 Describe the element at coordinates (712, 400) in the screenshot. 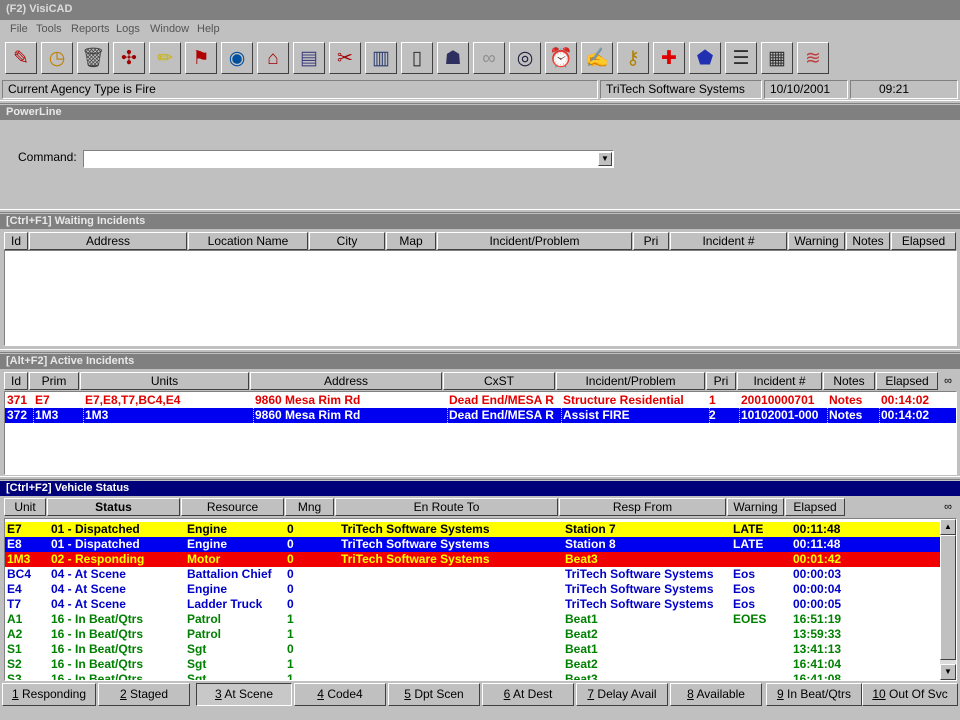

I see `cell-pri: 1` at that location.